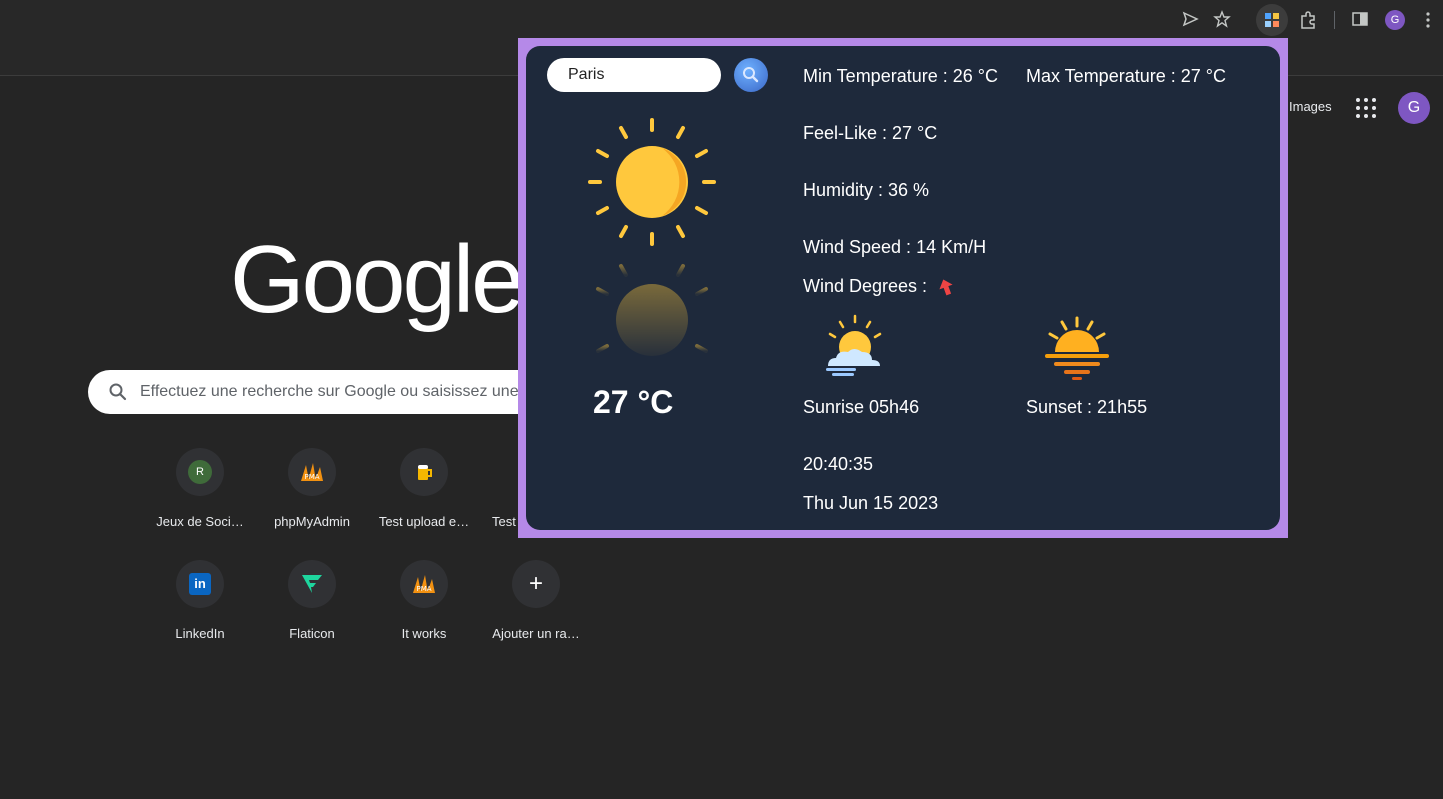 The image size is (1443, 799). What do you see at coordinates (1222, 20) in the screenshot?
I see `bookmark-star-icon` at bounding box center [1222, 20].